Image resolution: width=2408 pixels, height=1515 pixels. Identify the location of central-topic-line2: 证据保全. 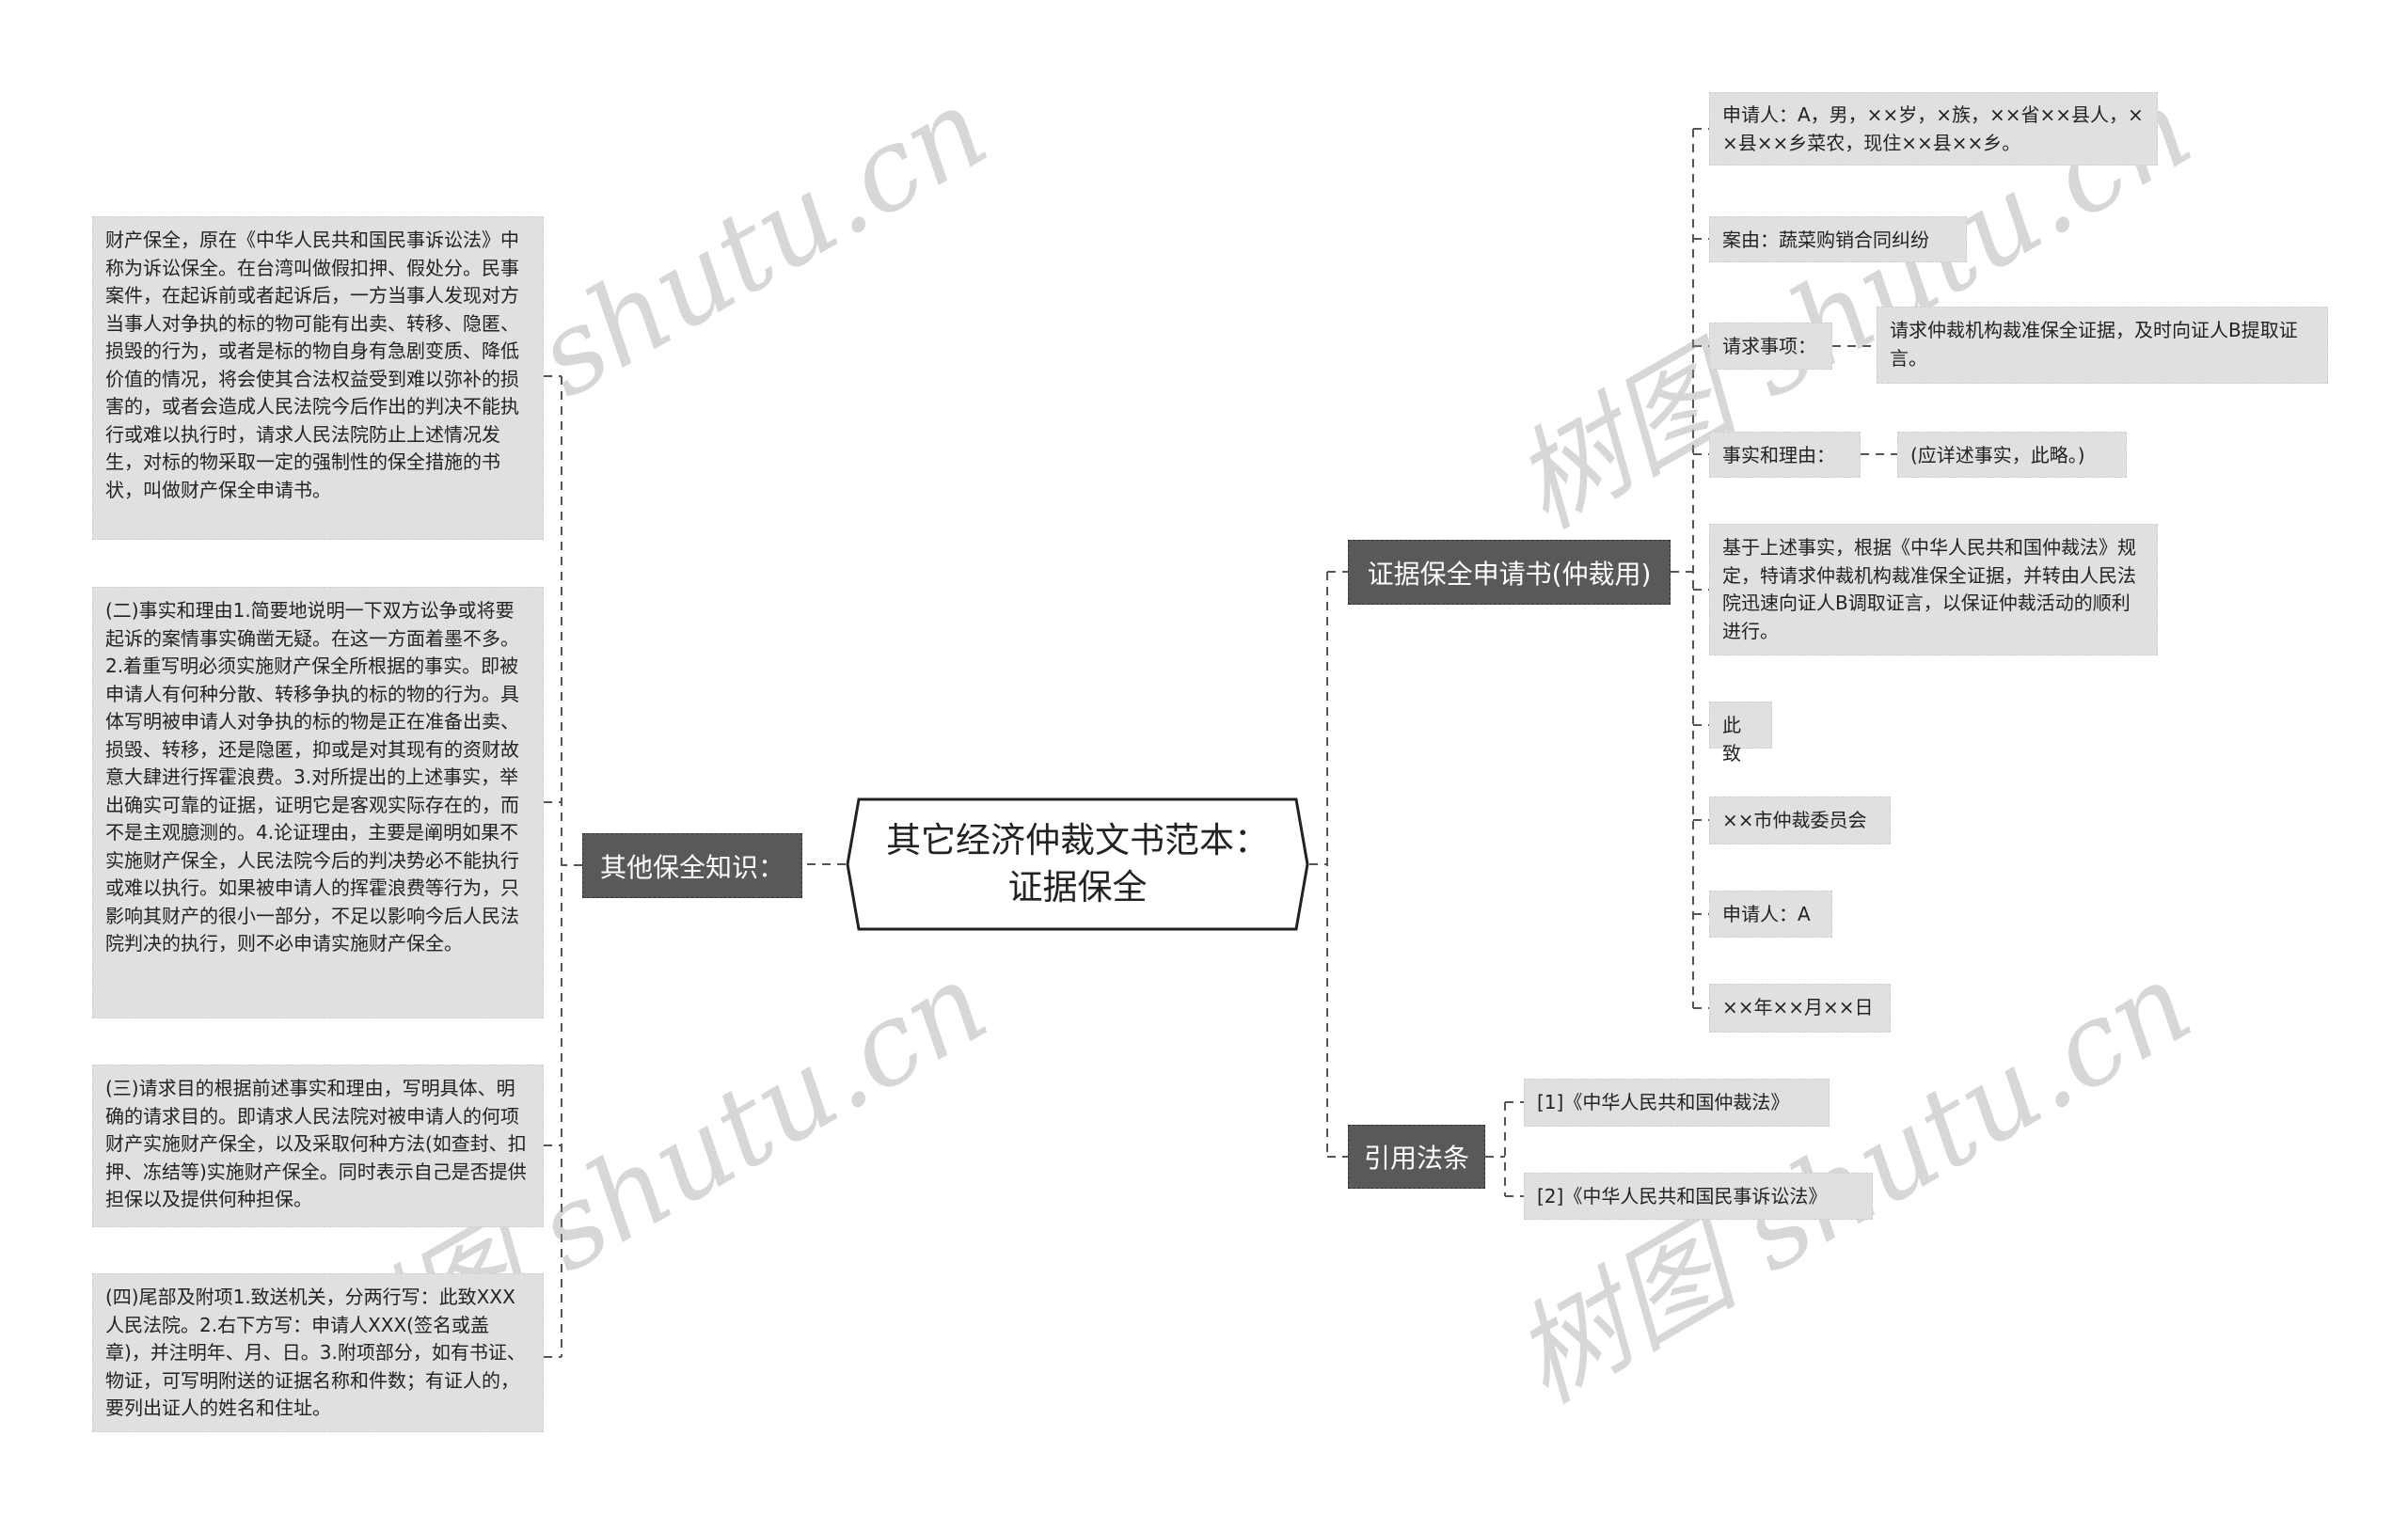
(1078, 887).